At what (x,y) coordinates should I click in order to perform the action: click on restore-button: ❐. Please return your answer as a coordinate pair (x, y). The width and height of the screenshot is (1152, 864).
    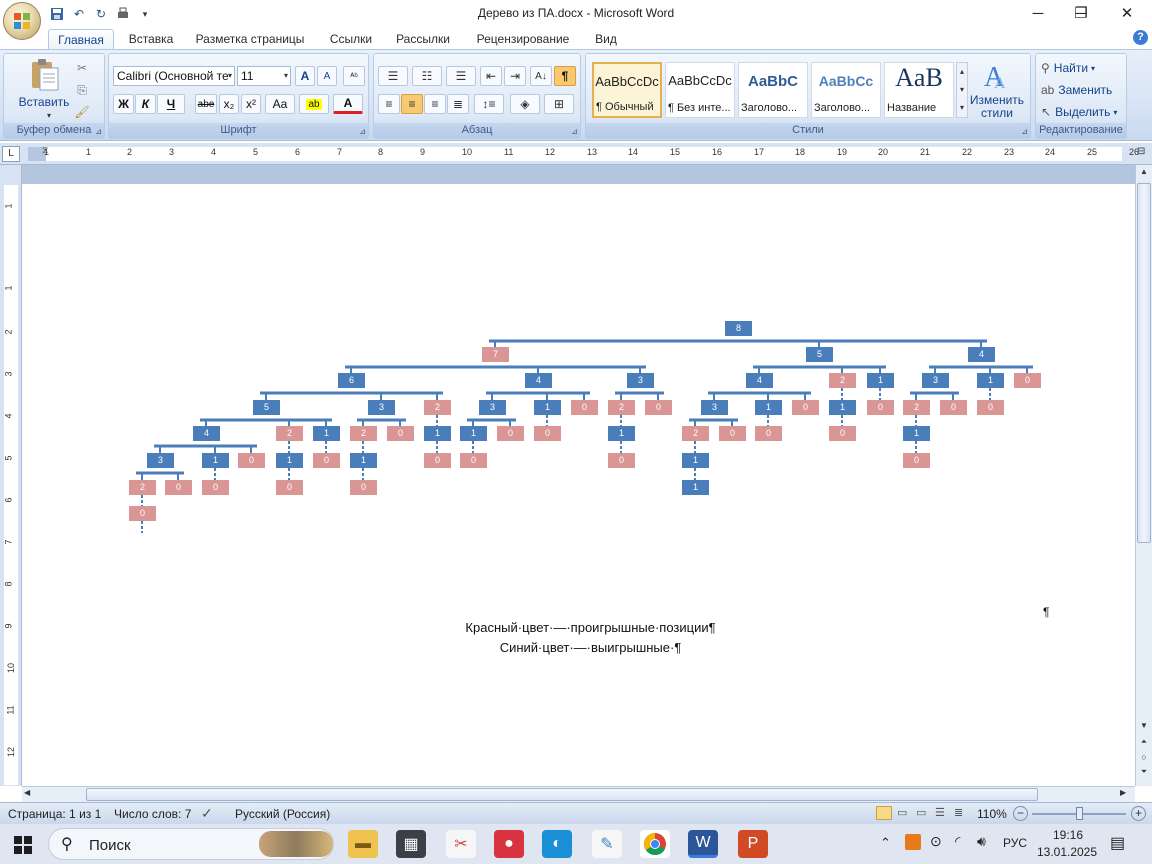
    Looking at the image, I should click on (1081, 13).